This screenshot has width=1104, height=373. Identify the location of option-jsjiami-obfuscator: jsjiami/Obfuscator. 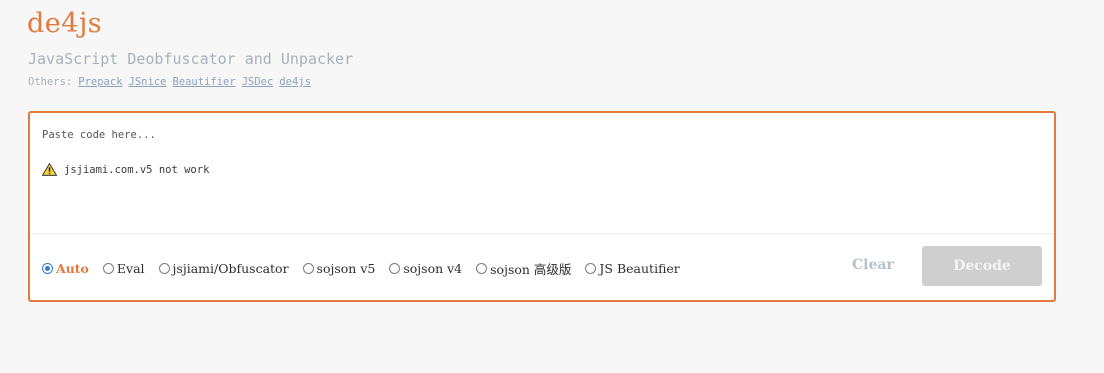
(223, 268).